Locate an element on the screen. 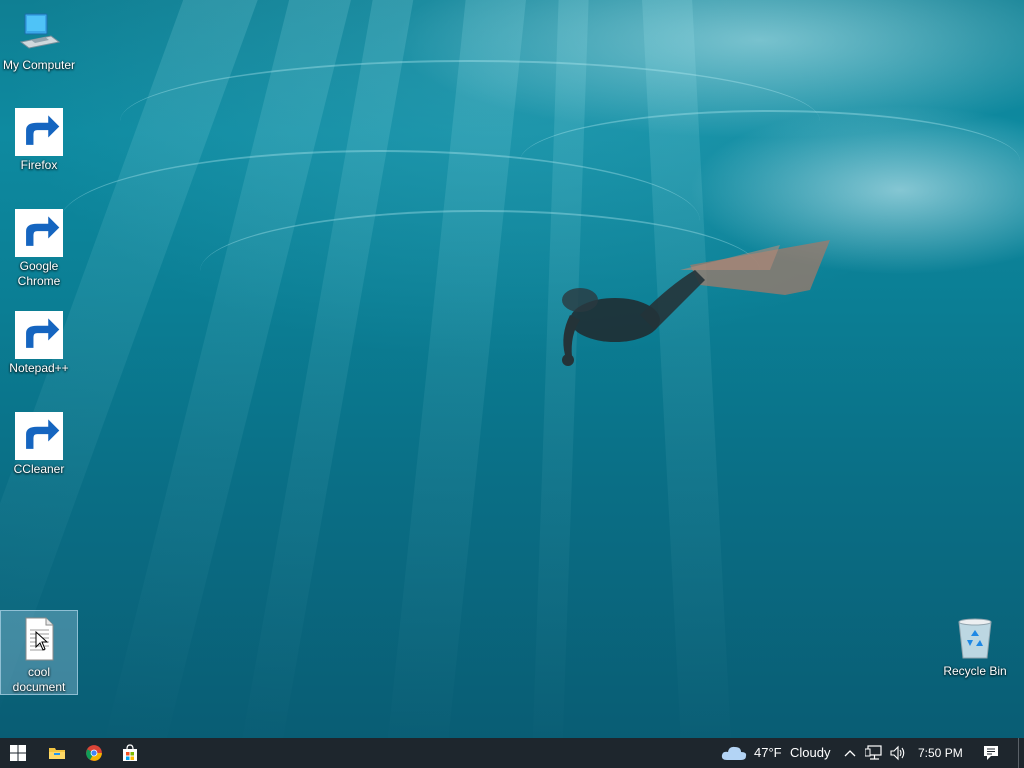 This screenshot has height=768, width=1024. desktop-icon-firefox: Firefox is located at coordinates (39, 140).